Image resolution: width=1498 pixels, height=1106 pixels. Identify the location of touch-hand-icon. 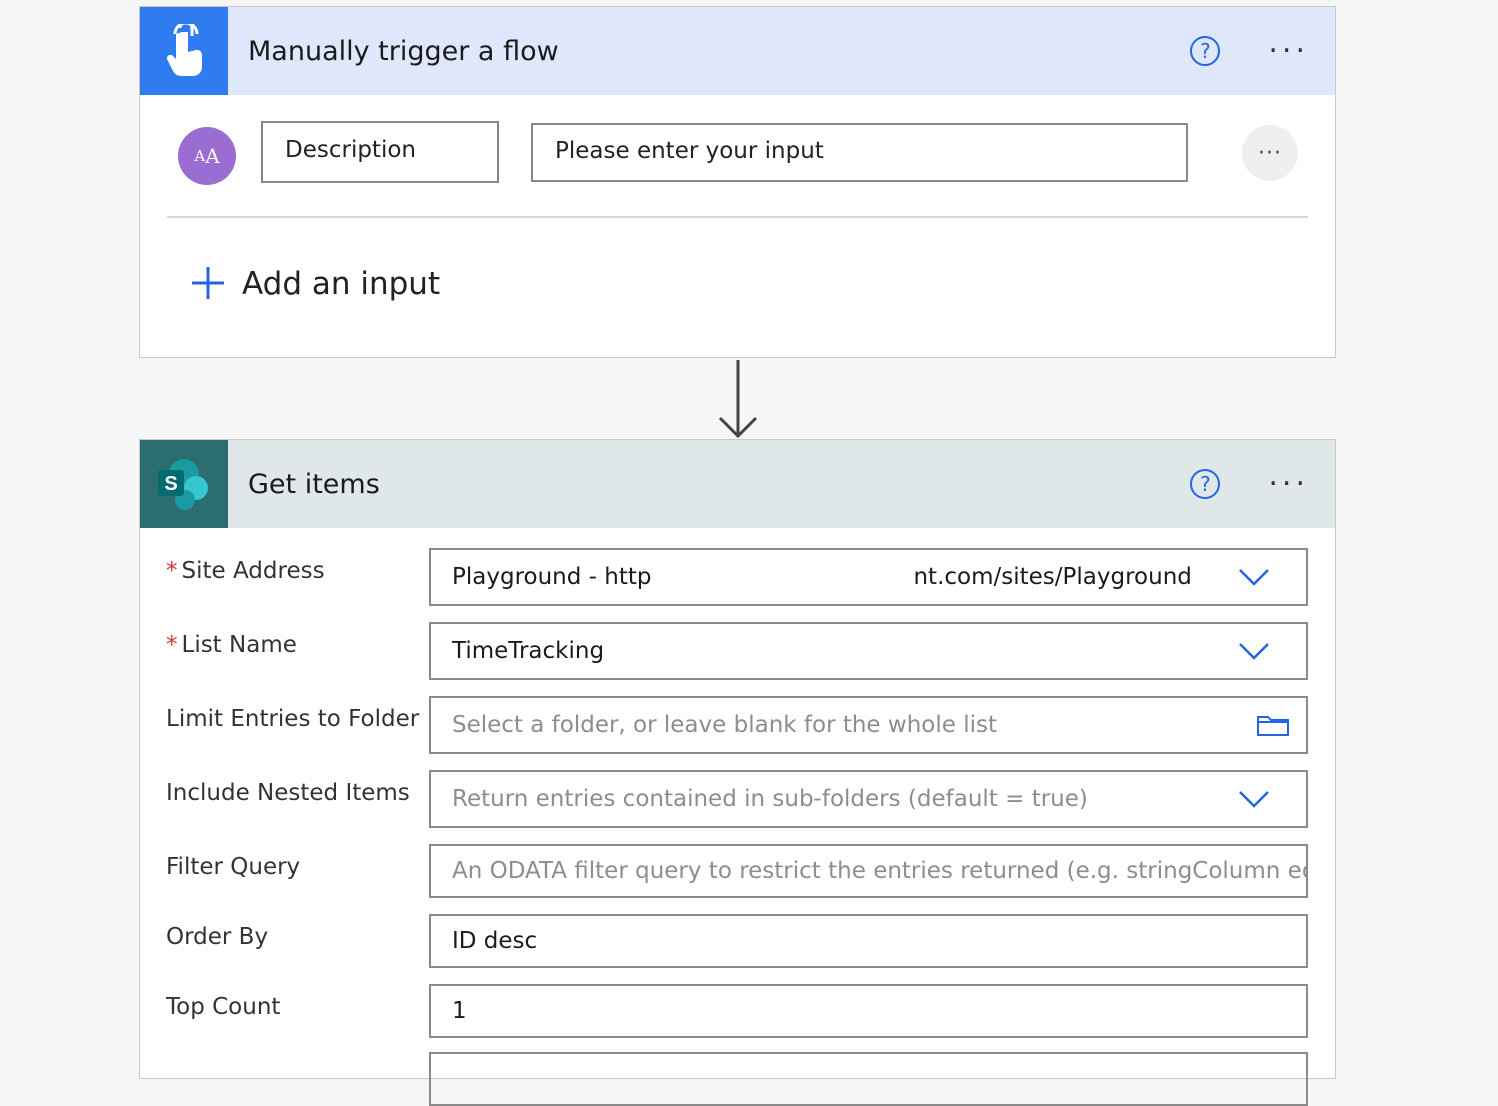
(184, 51).